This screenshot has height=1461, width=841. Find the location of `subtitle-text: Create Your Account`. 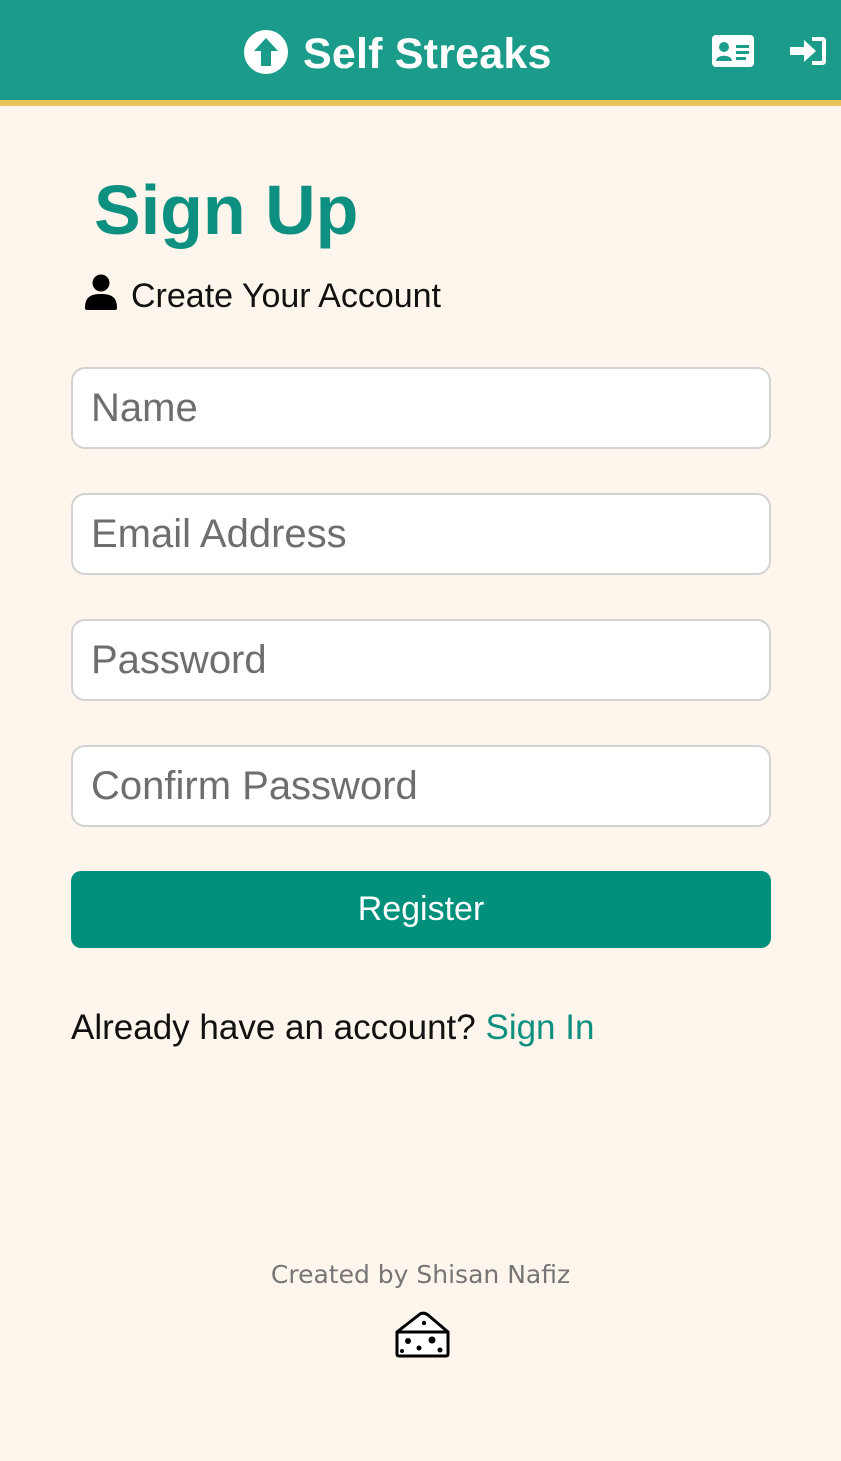

subtitle-text: Create Your Account is located at coordinates (286, 296).